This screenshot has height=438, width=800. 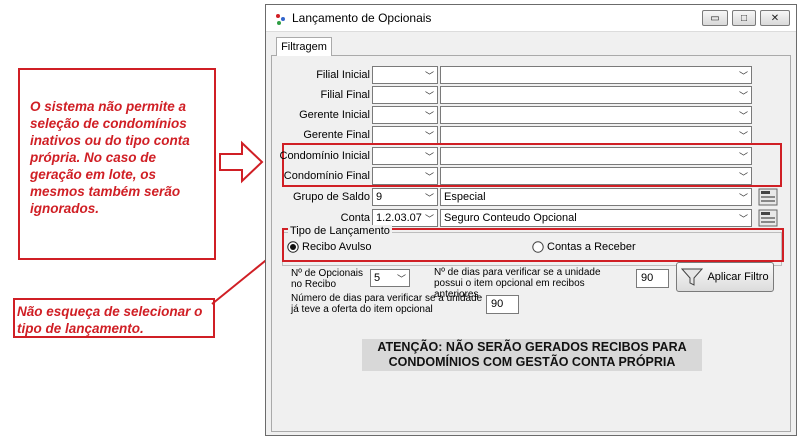 I want to click on condominio-inicial-code-select: ﹀, so click(x=405, y=156).